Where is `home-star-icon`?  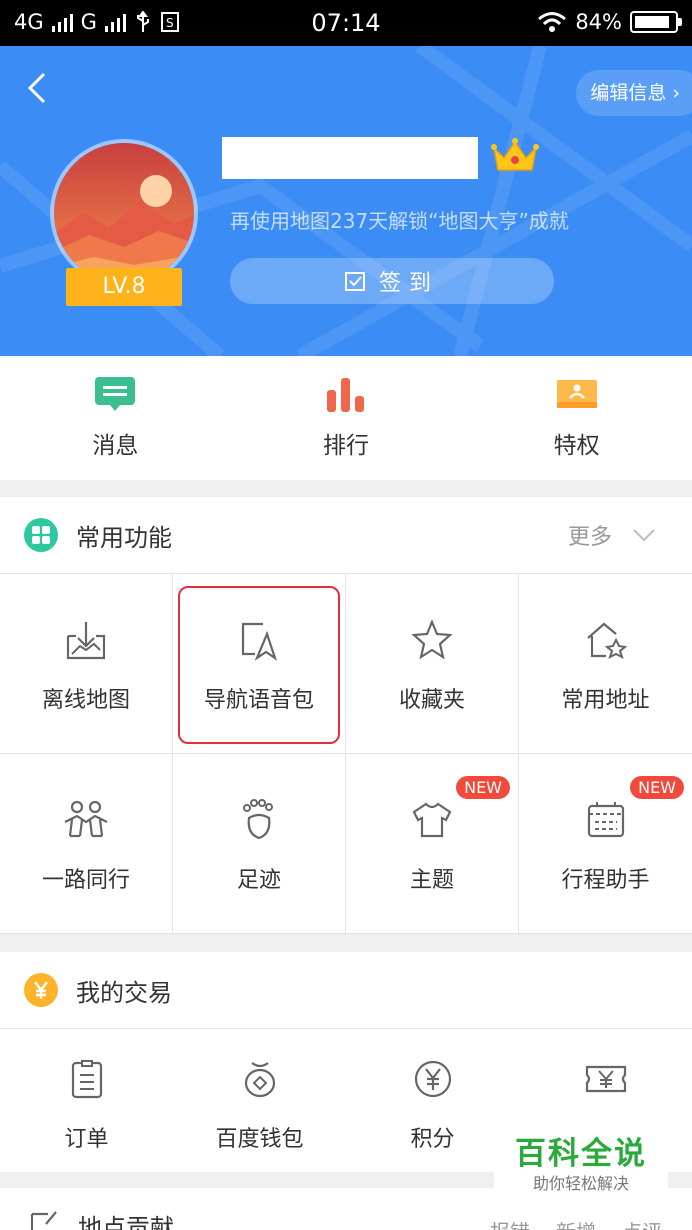 home-star-icon is located at coordinates (606, 640).